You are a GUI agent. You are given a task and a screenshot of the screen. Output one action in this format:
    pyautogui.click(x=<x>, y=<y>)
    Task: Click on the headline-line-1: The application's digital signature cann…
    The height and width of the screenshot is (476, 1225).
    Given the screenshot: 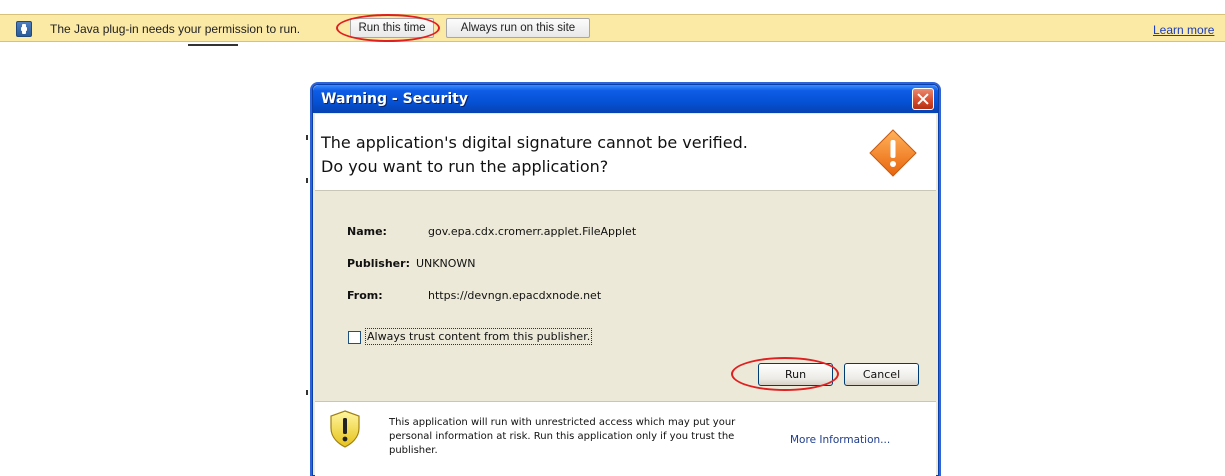 What is the action you would take?
    pyautogui.click(x=534, y=142)
    